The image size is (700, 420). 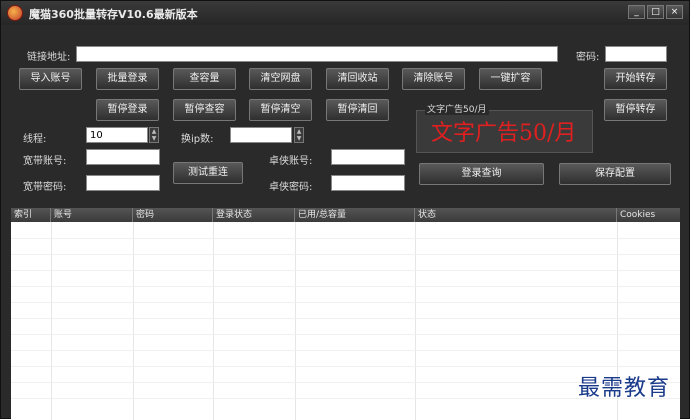 What do you see at coordinates (45, 187) in the screenshot?
I see `broadband-password-label: 宽带密码:` at bounding box center [45, 187].